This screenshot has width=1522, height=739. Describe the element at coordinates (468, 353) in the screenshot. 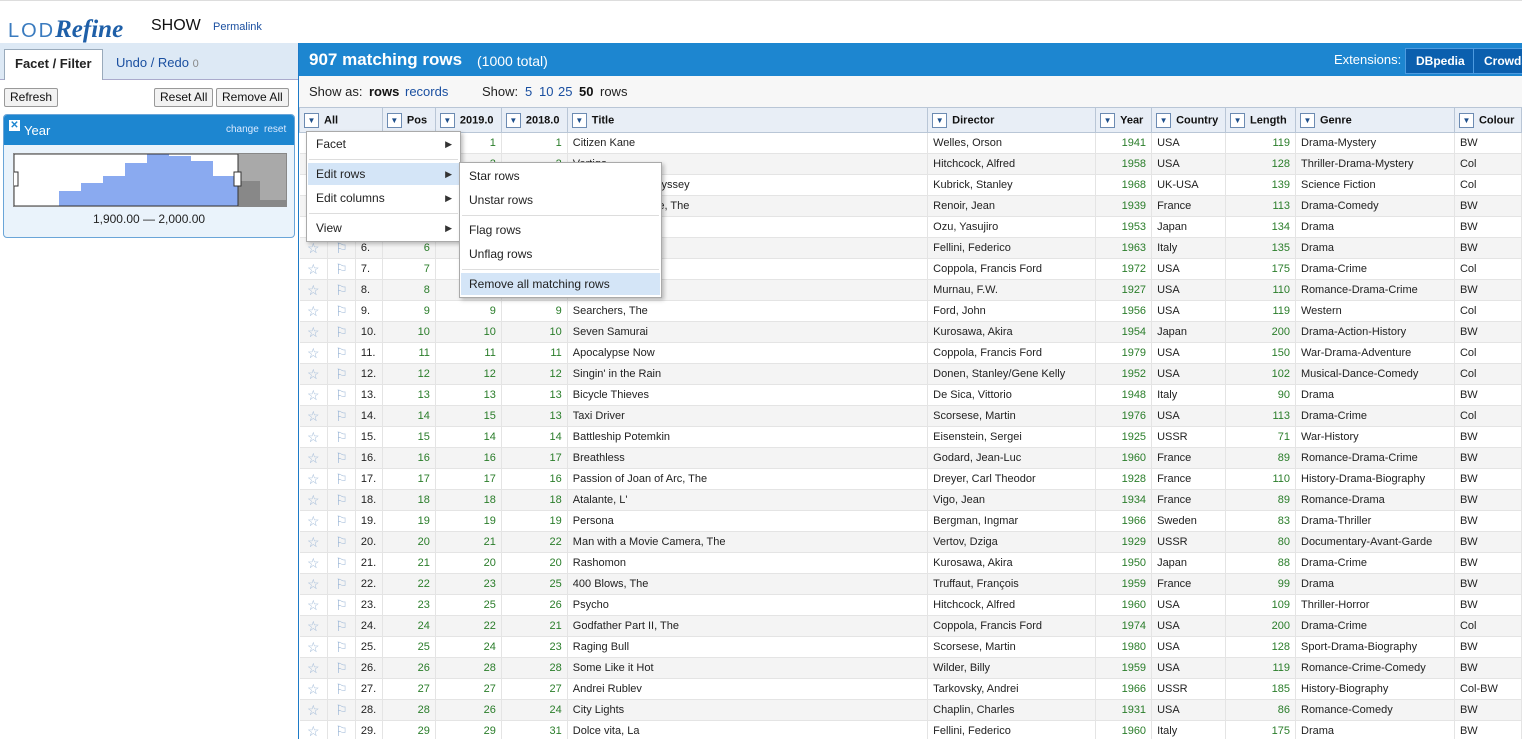

I see `cell-2019: 11` at that location.